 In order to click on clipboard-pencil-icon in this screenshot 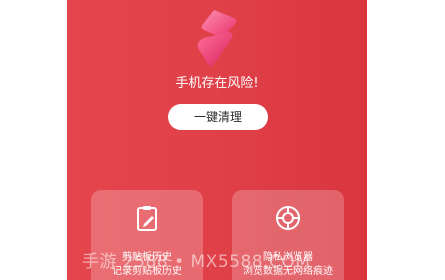, I will do `click(147, 218)`.